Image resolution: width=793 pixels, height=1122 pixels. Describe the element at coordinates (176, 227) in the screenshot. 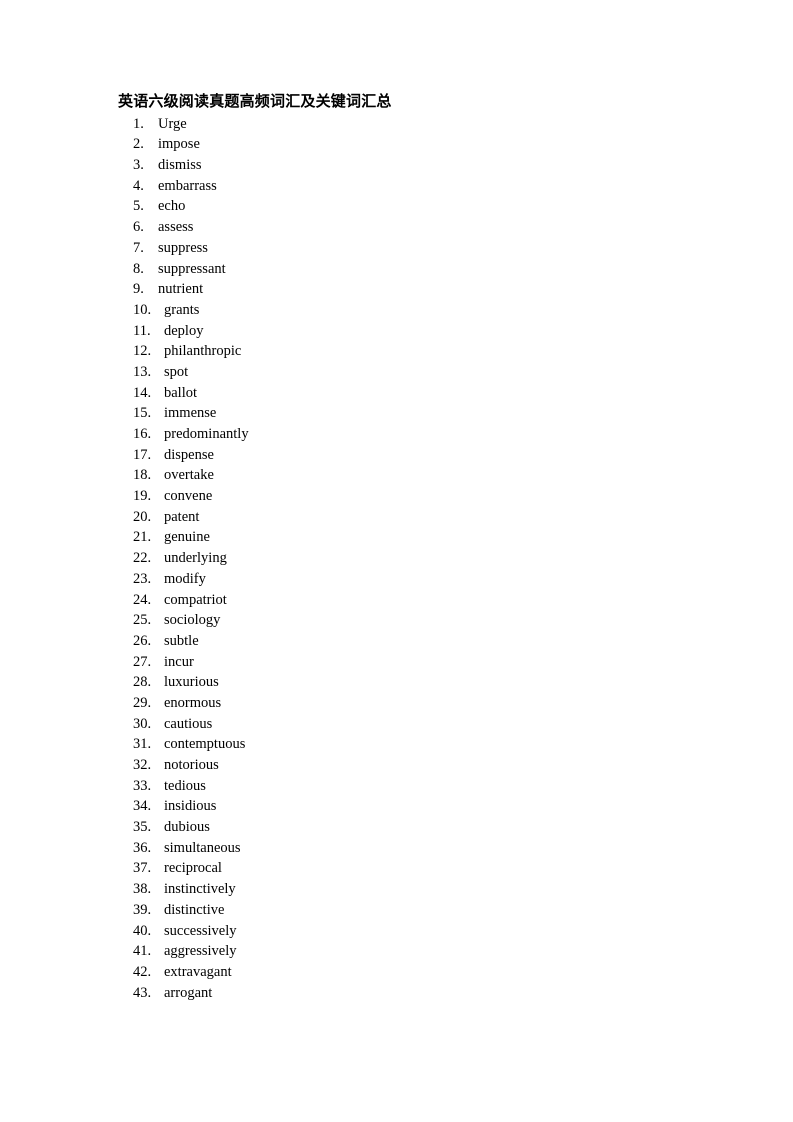

I see `list-item-word: assess` at that location.